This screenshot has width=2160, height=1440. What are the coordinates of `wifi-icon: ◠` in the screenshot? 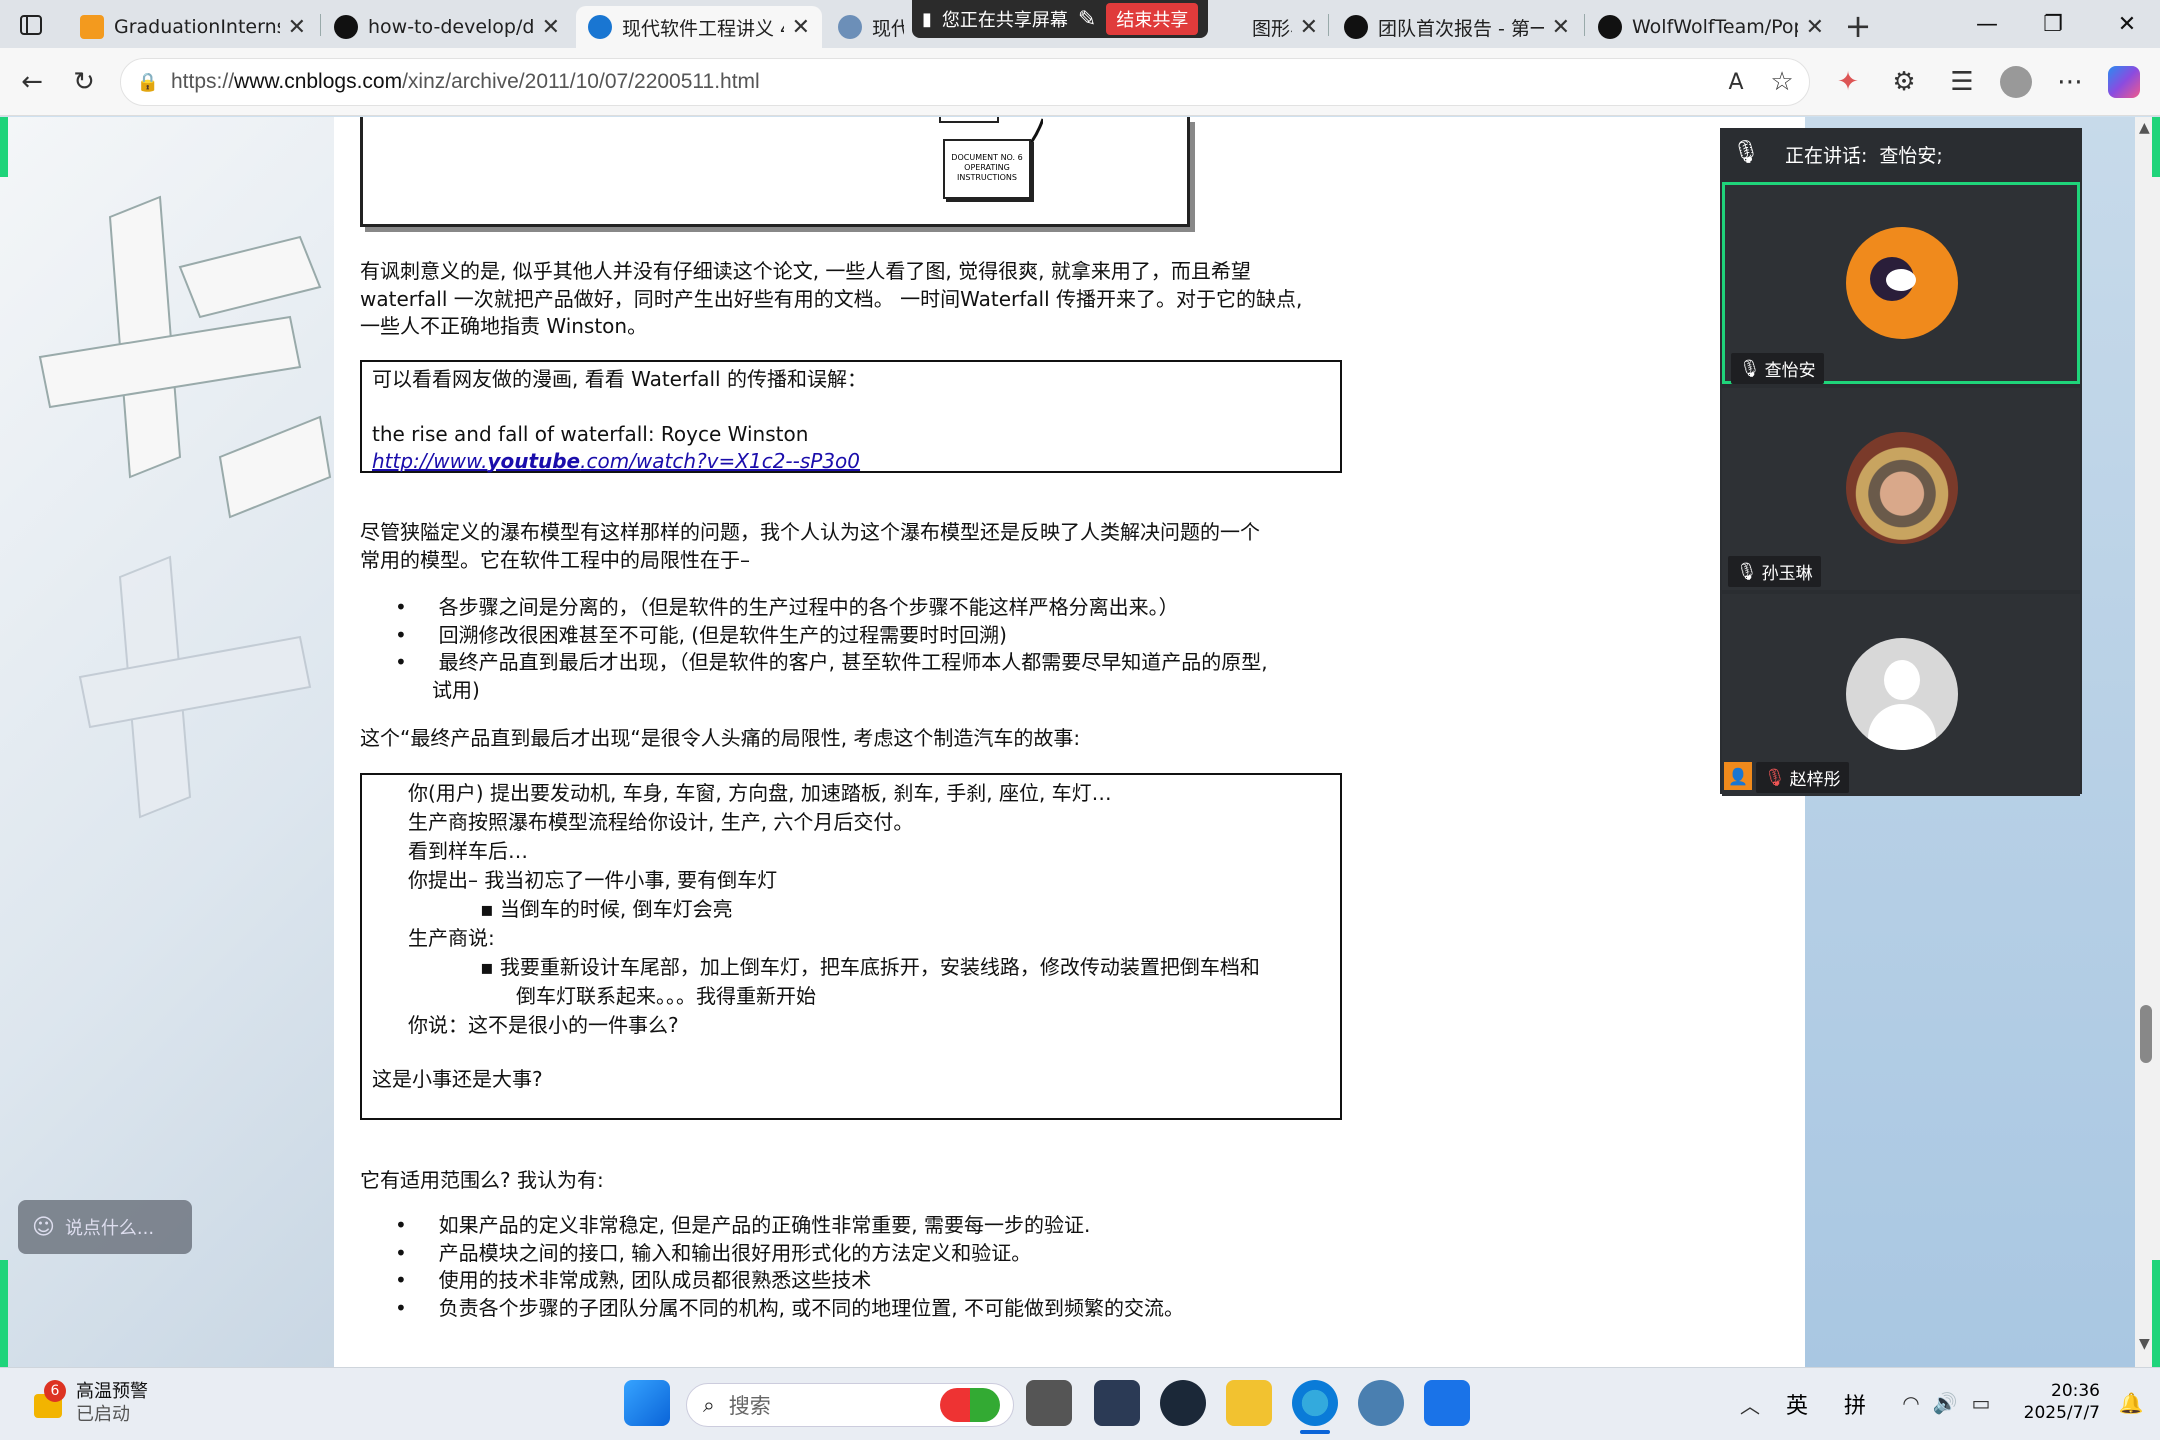 It's located at (1911, 1403).